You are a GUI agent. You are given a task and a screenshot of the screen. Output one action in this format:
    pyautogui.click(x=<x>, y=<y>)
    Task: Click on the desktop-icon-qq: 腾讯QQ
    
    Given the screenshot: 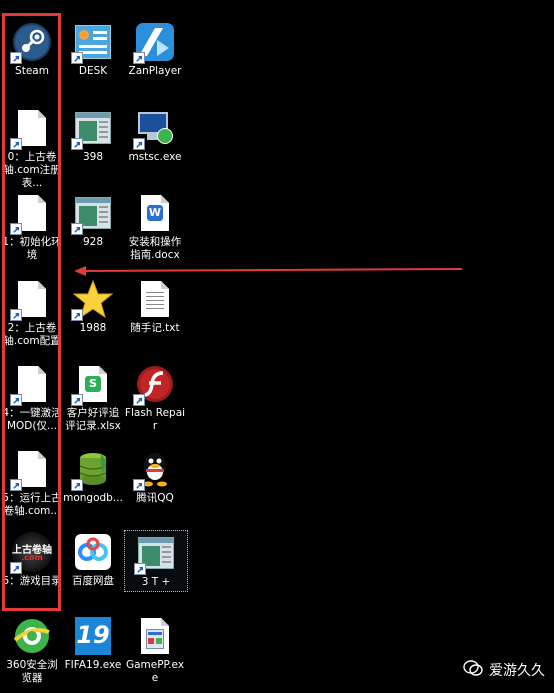 What is the action you would take?
    pyautogui.click(x=155, y=477)
    